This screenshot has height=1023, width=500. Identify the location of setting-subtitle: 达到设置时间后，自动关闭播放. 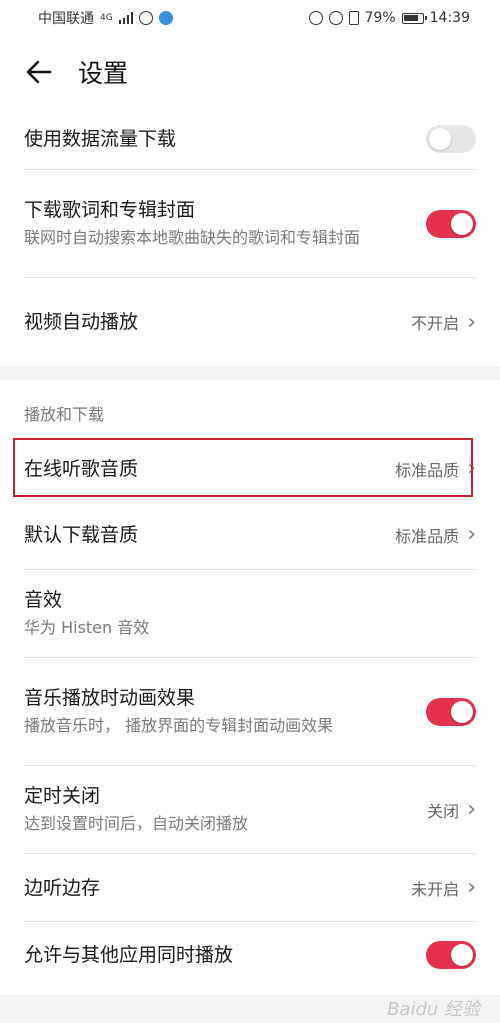
(136, 823).